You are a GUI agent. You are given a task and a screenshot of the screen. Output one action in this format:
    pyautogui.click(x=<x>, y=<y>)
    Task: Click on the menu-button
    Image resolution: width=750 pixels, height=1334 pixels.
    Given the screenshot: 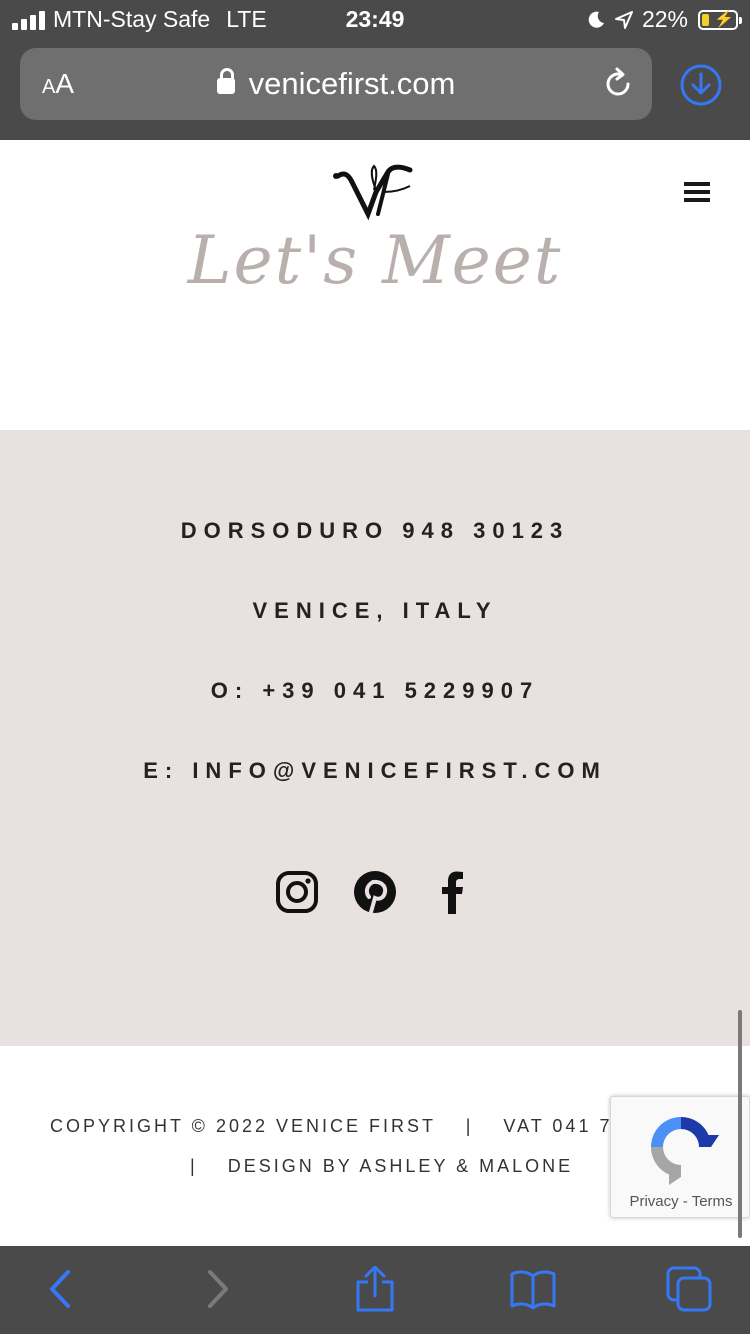 What is the action you would take?
    pyautogui.click(x=697, y=192)
    